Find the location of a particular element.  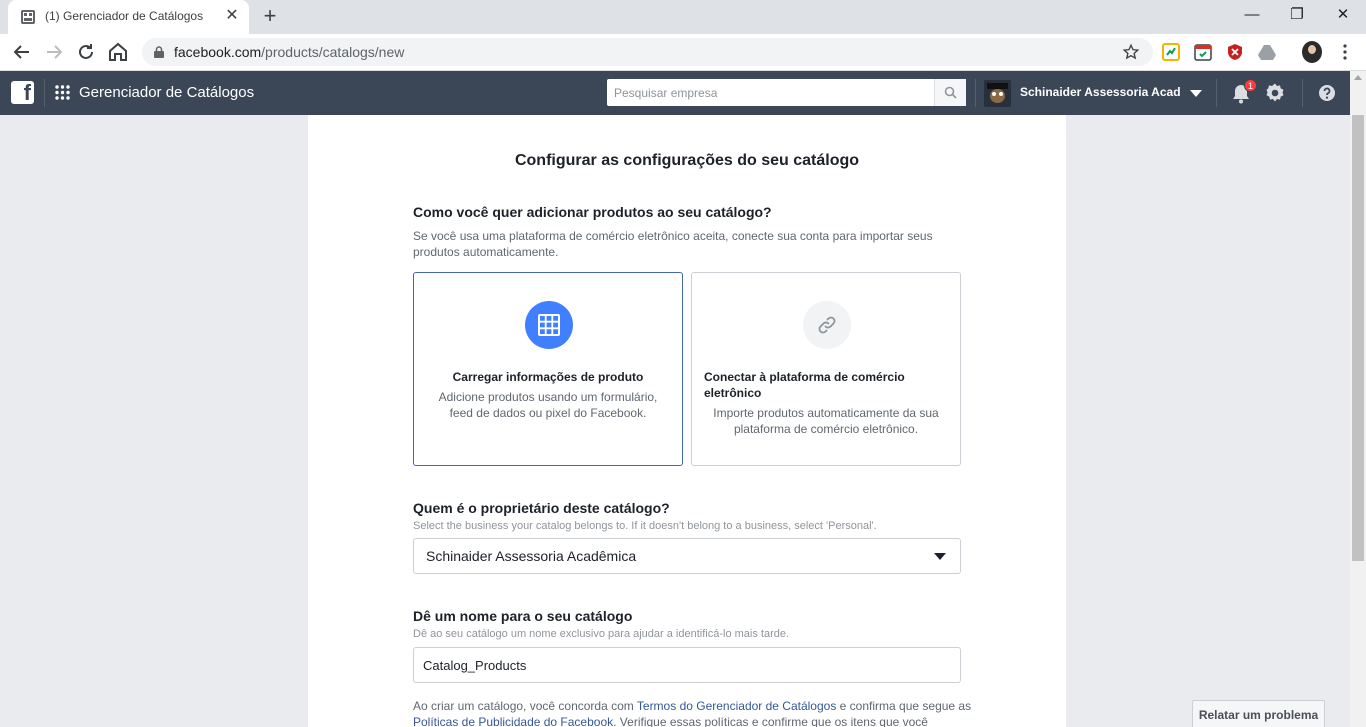

address-bar: facebook.com/products/catalogs/new is located at coordinates (647, 52).